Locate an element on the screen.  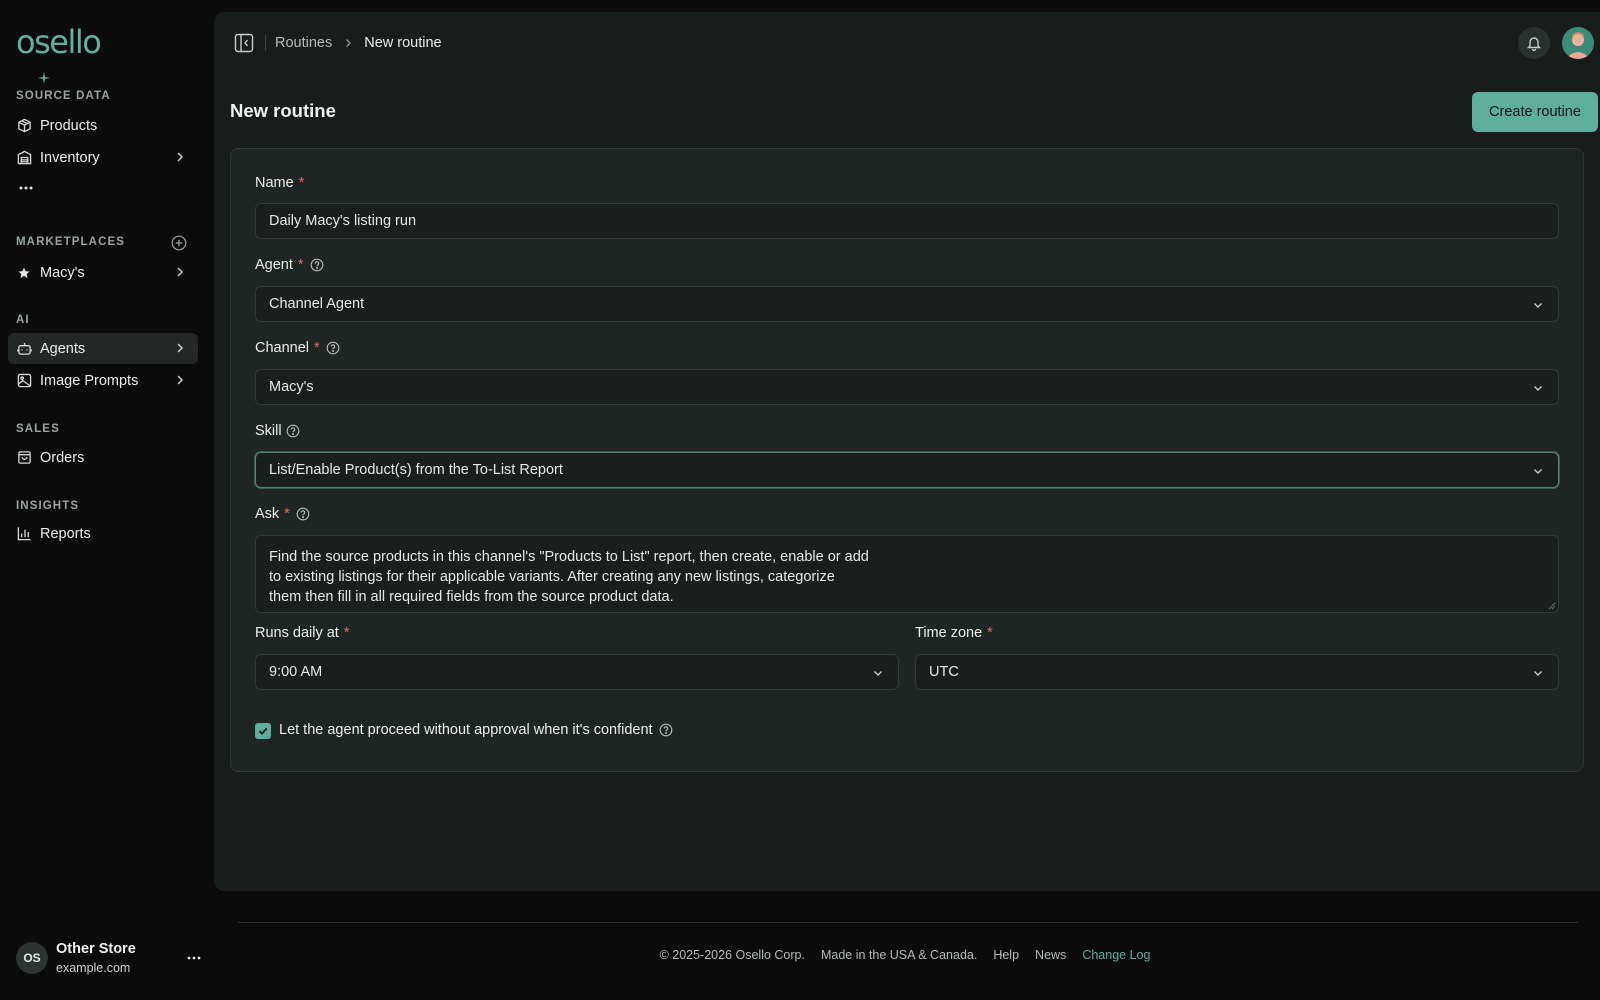
notifications-button is located at coordinates (1534, 43).